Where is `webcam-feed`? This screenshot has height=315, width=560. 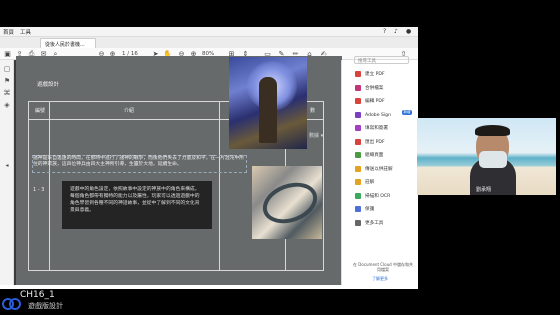 webcam-feed is located at coordinates (486, 156).